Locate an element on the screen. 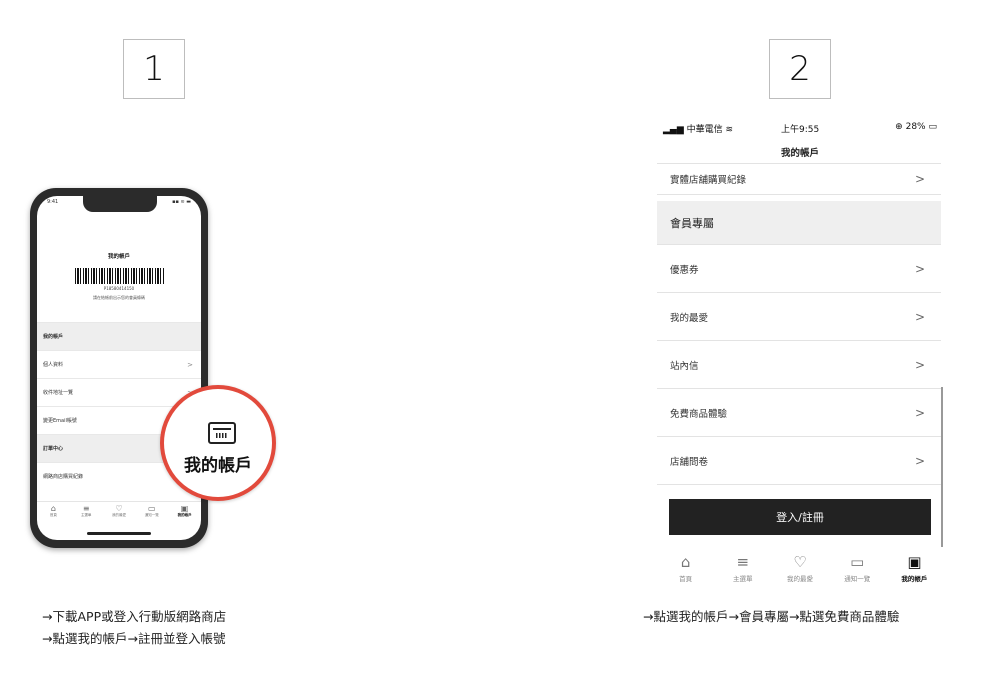  row-label: 變更Email帳號 is located at coordinates (60, 421).